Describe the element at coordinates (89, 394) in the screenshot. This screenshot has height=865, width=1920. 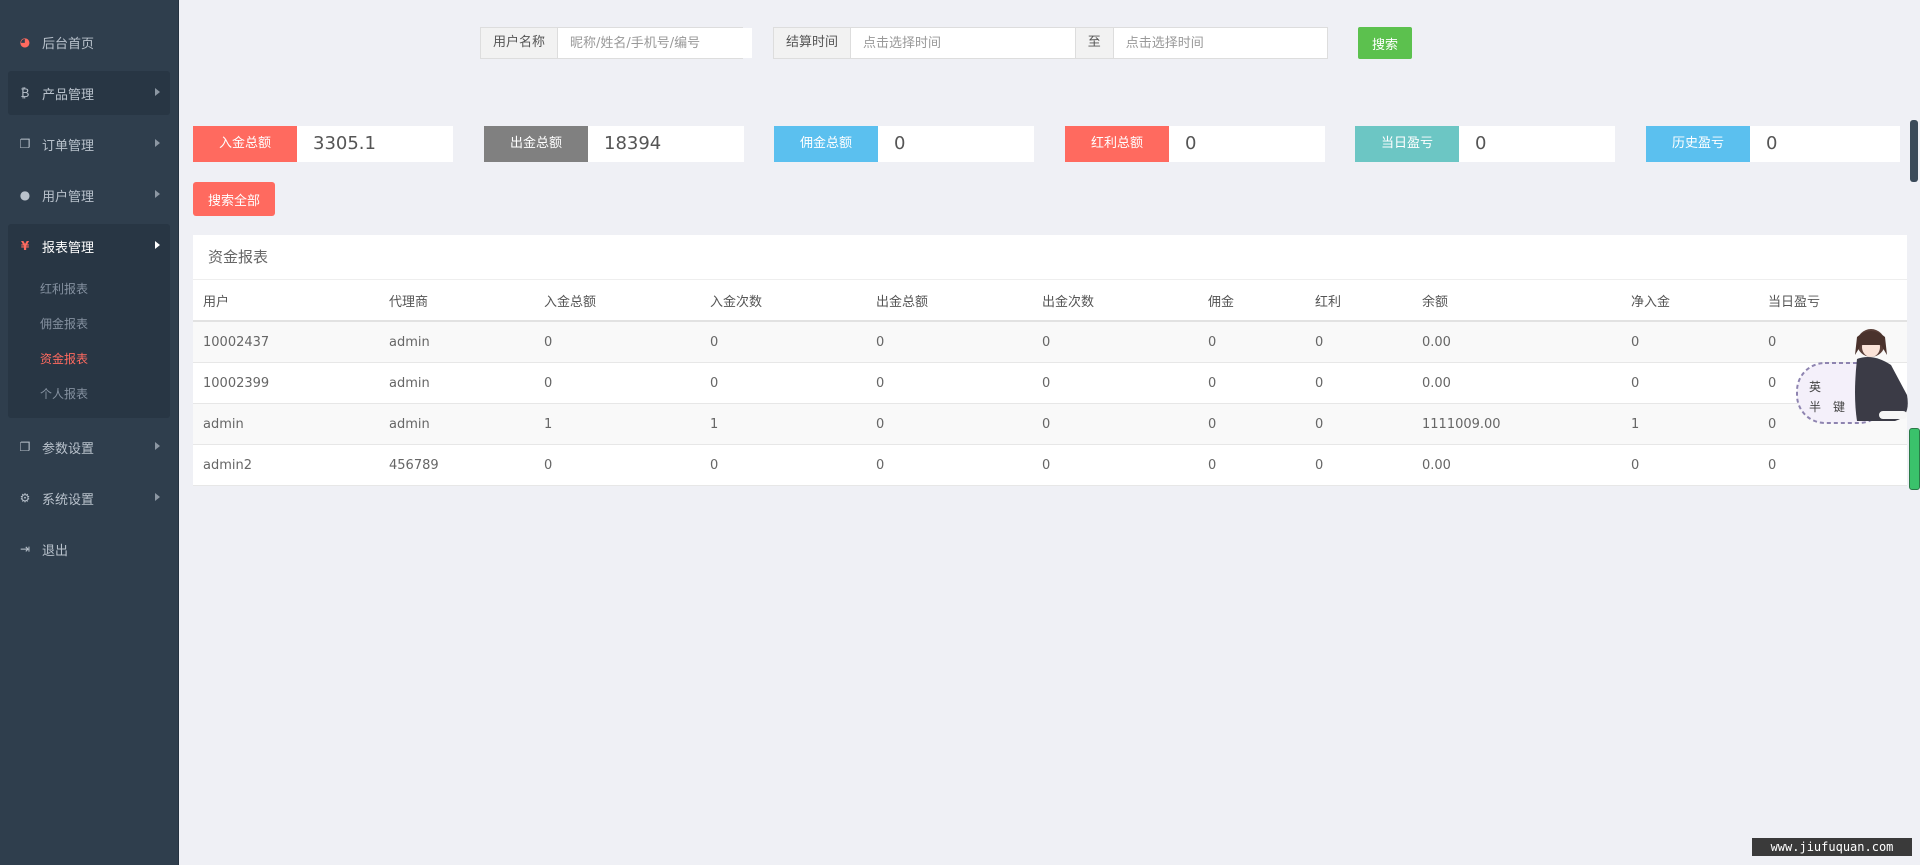
I see `submenu-item-personal-report: 个人报表` at that location.